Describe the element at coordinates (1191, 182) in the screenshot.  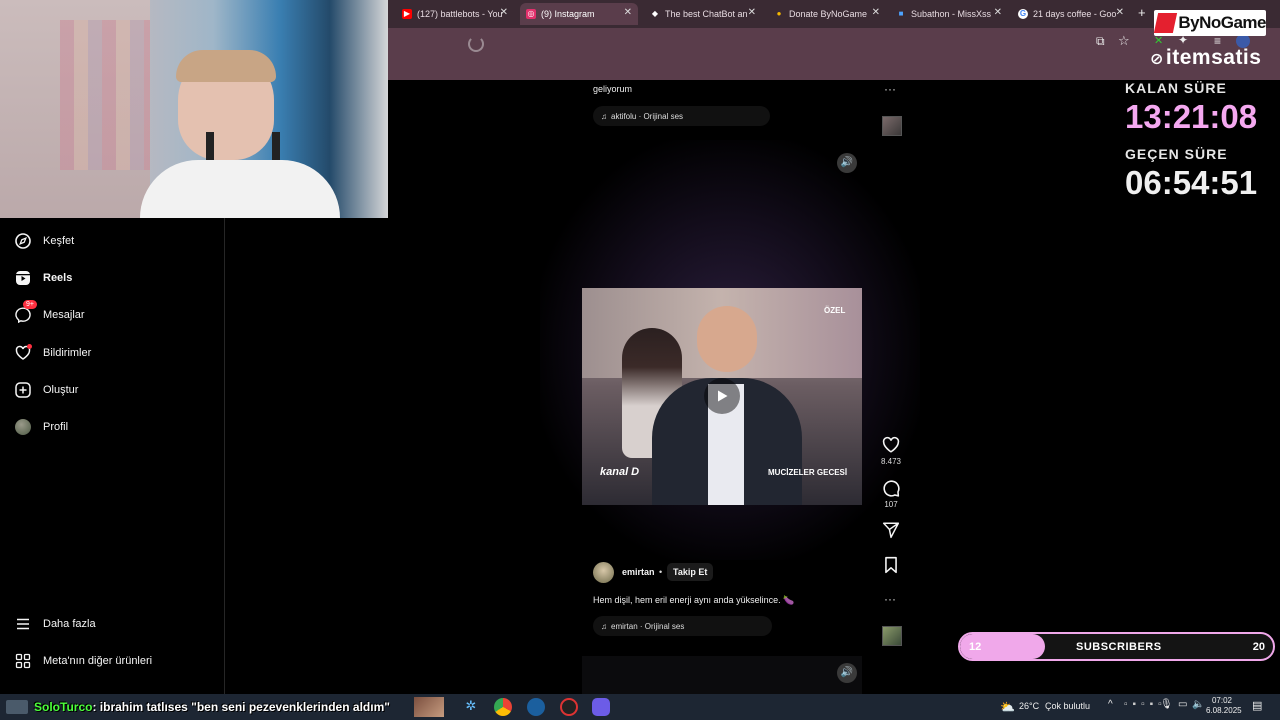
I see `elapsed-time-value: 06:54:51` at that location.